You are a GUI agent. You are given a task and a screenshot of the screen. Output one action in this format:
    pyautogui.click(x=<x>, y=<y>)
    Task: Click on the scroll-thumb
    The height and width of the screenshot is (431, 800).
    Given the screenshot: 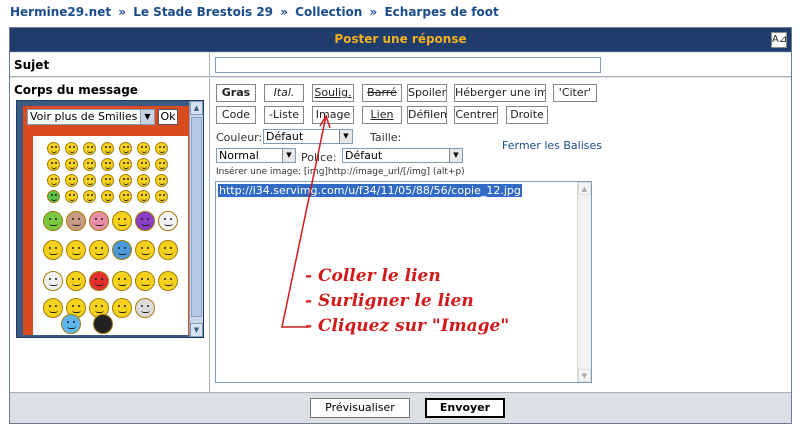 What is the action you would take?
    pyautogui.click(x=196, y=217)
    